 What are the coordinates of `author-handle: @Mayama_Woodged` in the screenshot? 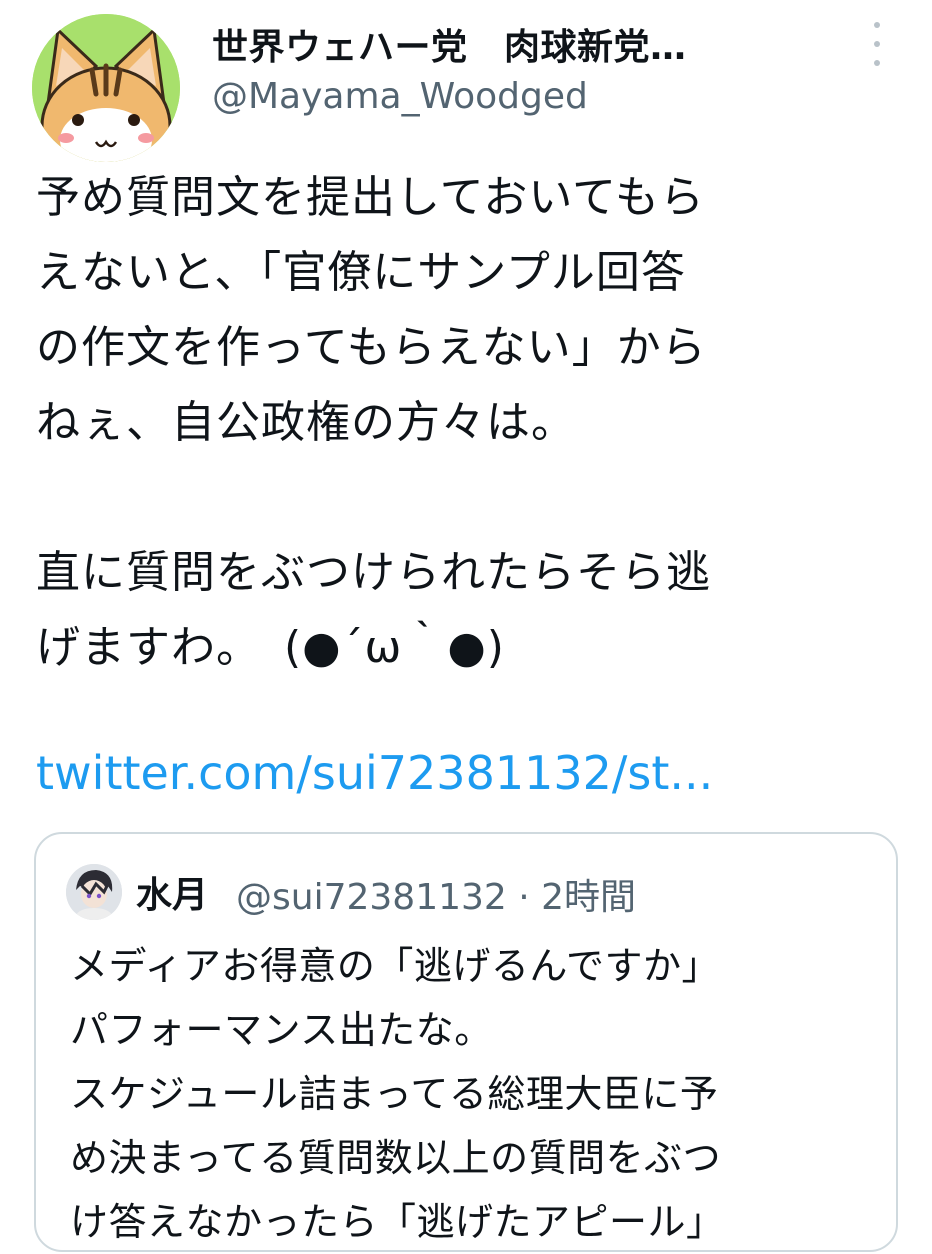 It's located at (400, 96).